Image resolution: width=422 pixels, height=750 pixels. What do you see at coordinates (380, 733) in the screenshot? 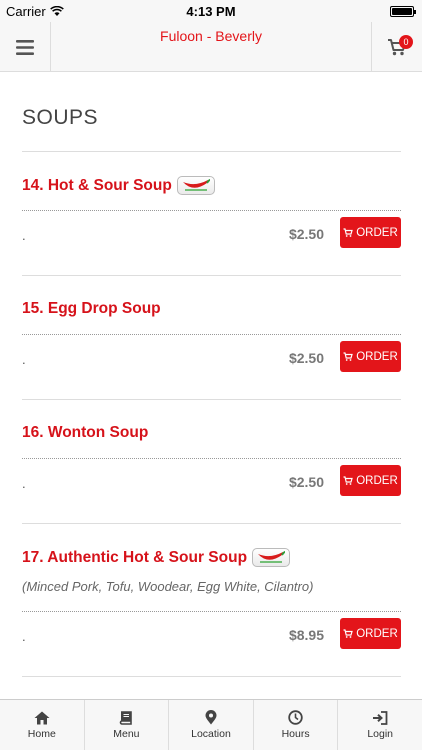
I see `tab-label: Login` at bounding box center [380, 733].